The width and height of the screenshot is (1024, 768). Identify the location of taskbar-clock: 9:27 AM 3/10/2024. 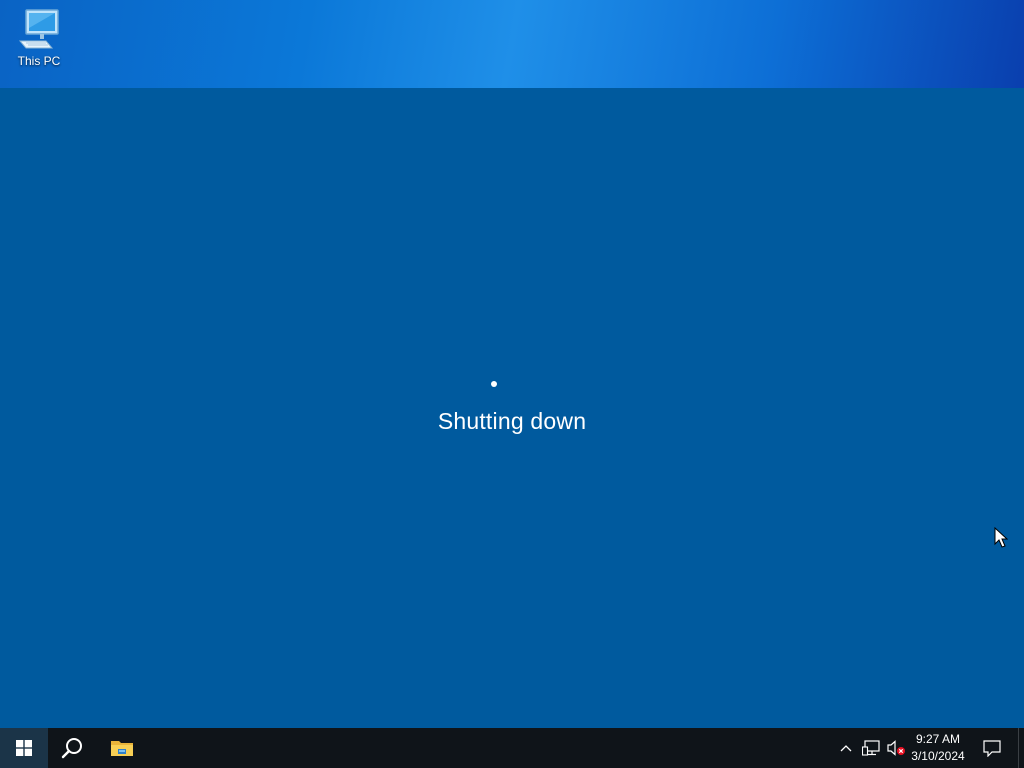
(938, 748).